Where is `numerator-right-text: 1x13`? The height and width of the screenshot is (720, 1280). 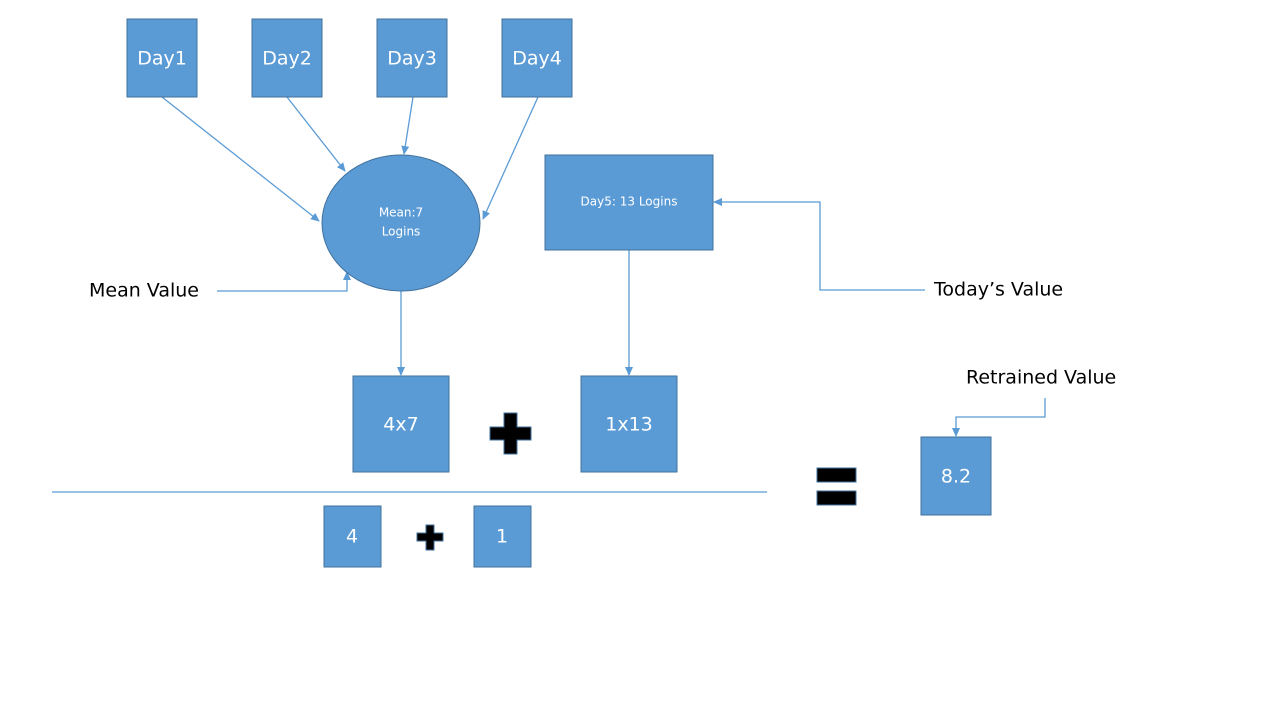
numerator-right-text: 1x13 is located at coordinates (629, 425).